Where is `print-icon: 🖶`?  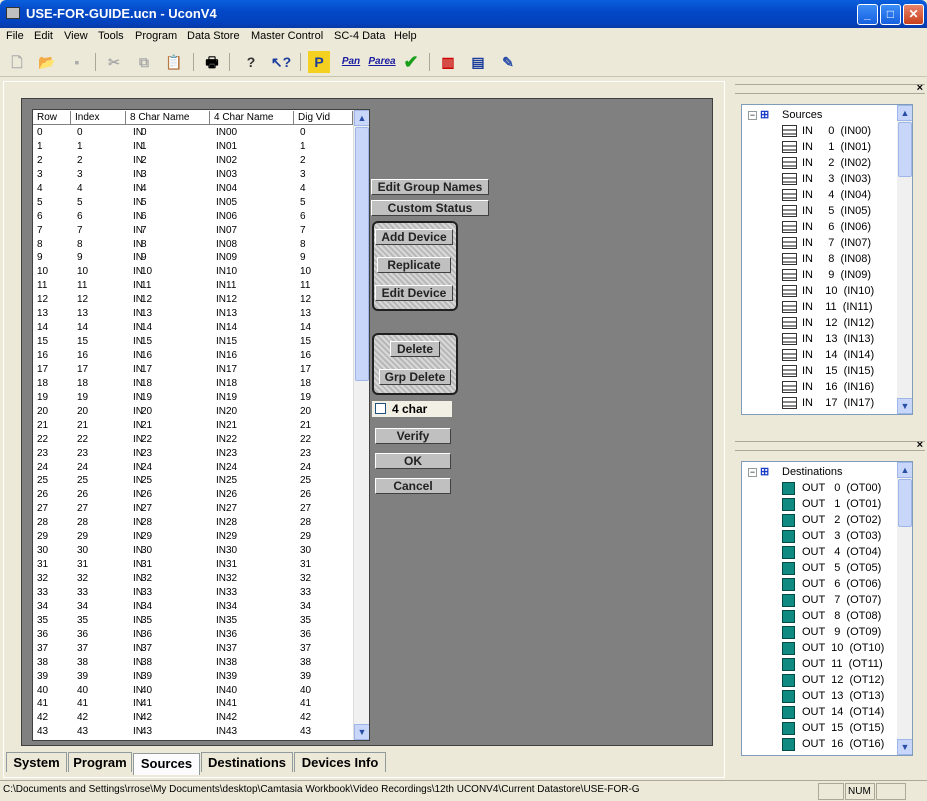
print-icon: 🖶 is located at coordinates (212, 62).